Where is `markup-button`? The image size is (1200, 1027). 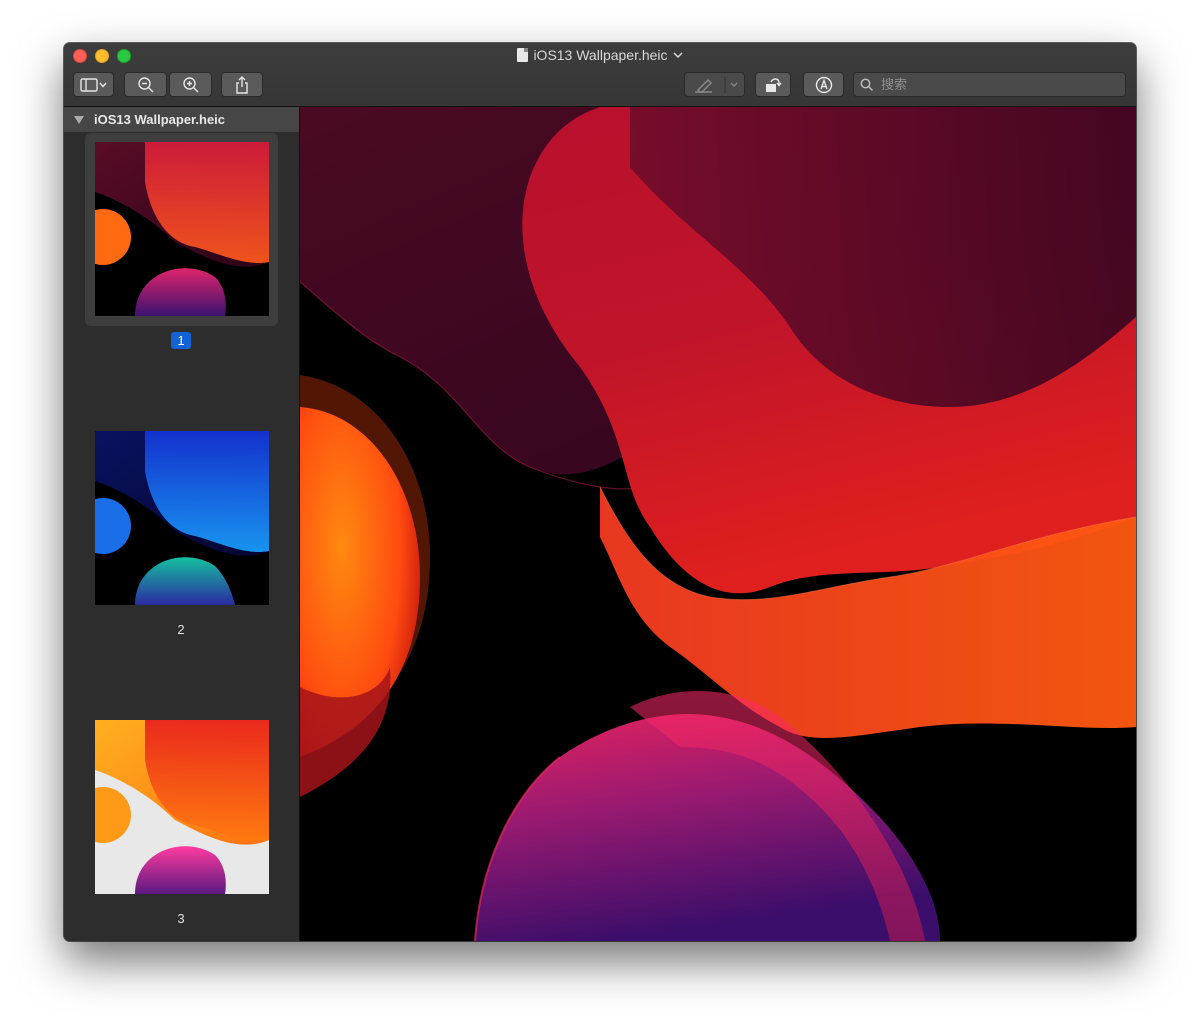 markup-button is located at coordinates (823, 84).